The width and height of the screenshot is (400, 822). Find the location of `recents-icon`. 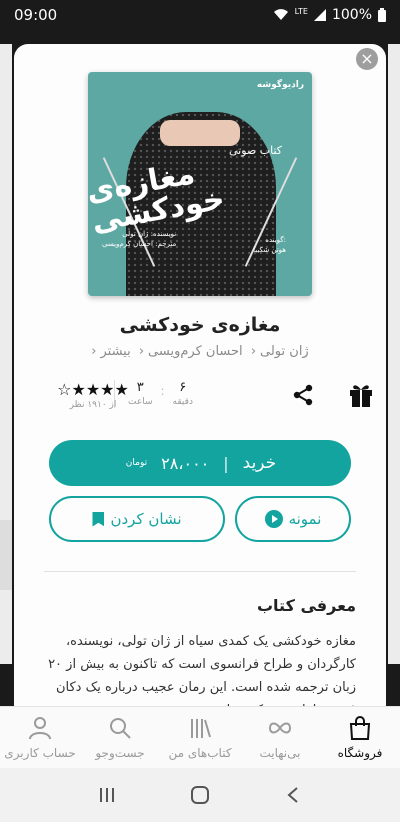

recents-icon is located at coordinates (106, 795).